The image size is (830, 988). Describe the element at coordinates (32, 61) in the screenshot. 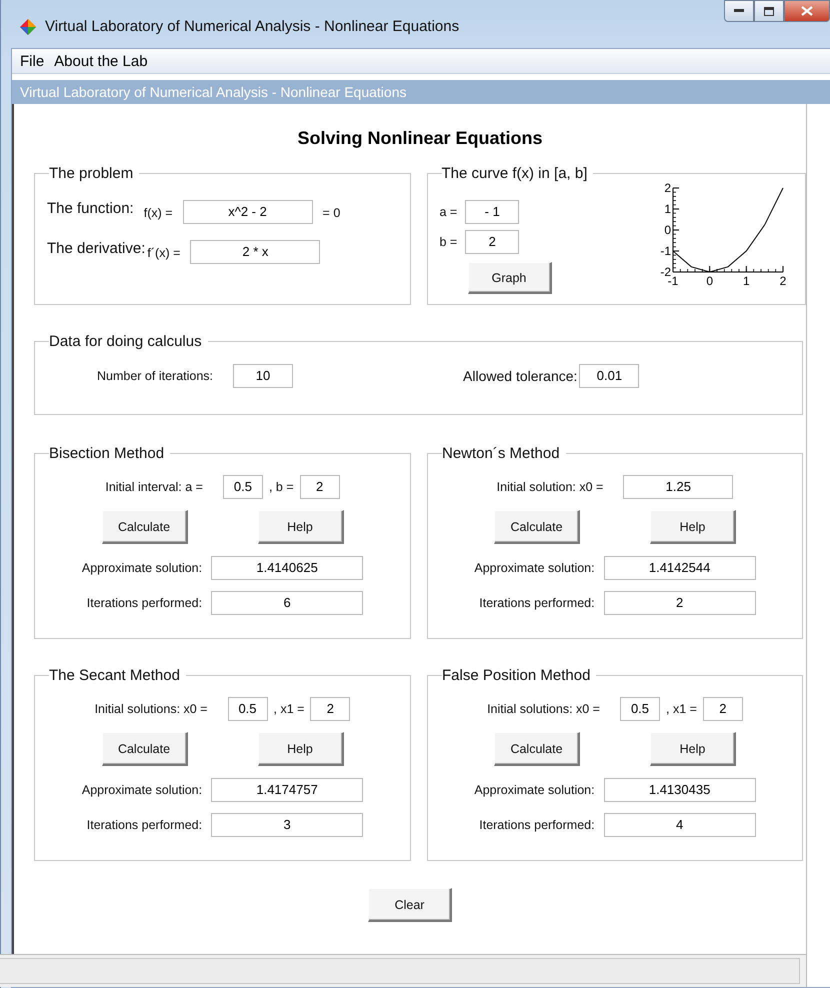

I see `menu-item: File` at that location.